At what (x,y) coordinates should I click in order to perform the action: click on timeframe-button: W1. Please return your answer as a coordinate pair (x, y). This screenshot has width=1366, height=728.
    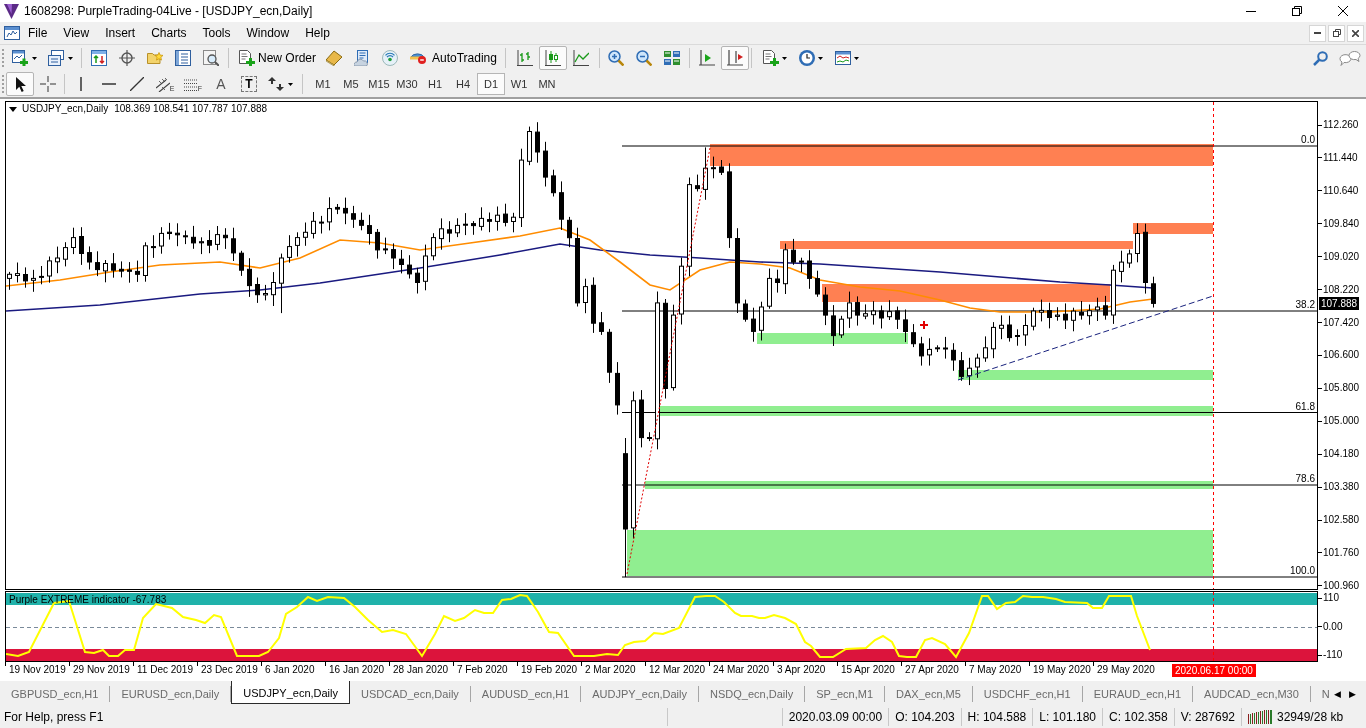
    Looking at the image, I should click on (519, 84).